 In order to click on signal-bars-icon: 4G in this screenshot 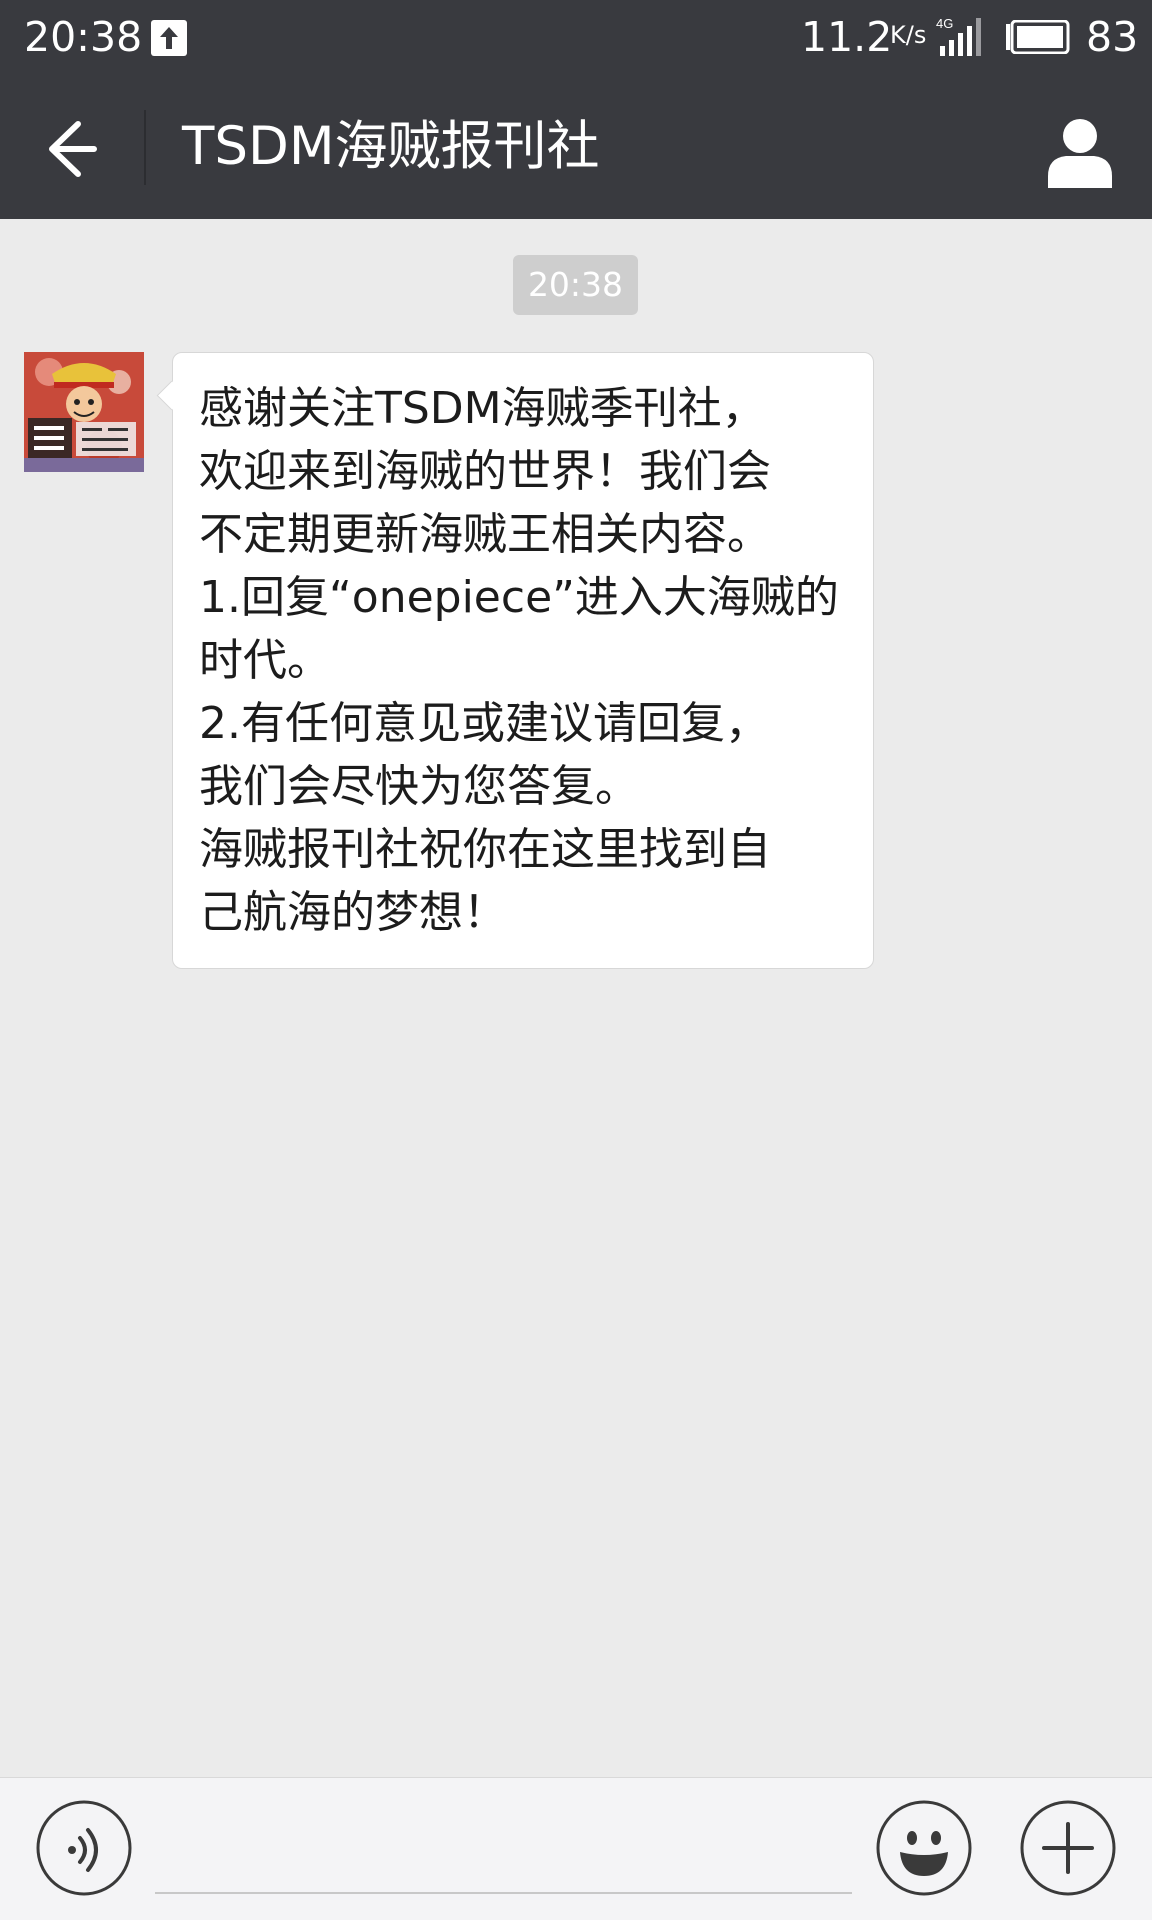, I will do `click(961, 39)`.